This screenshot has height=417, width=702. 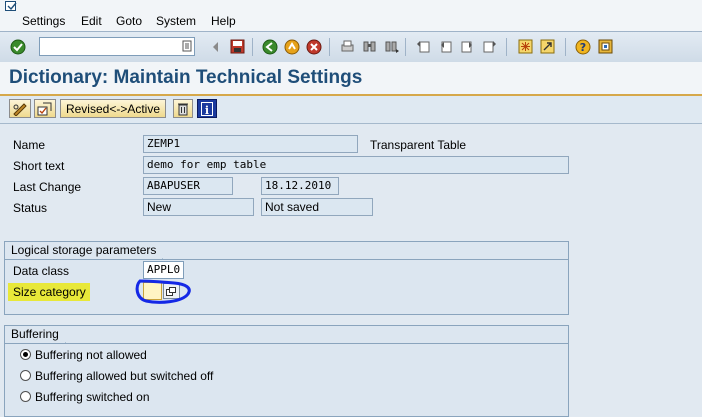 I want to click on radio-buffering-switched-on, so click(x=25, y=396).